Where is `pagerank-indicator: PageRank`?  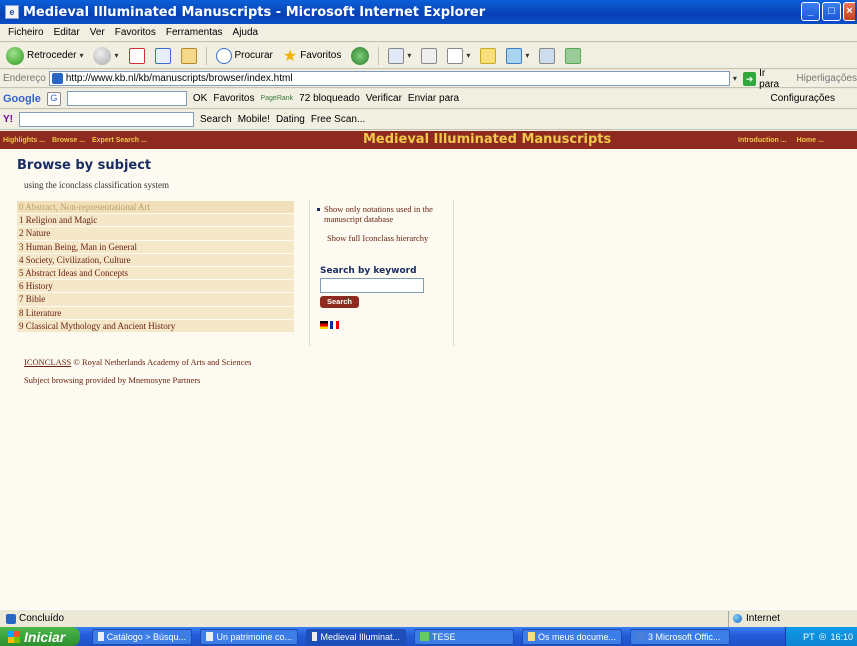 pagerank-indicator: PageRank is located at coordinates (277, 98).